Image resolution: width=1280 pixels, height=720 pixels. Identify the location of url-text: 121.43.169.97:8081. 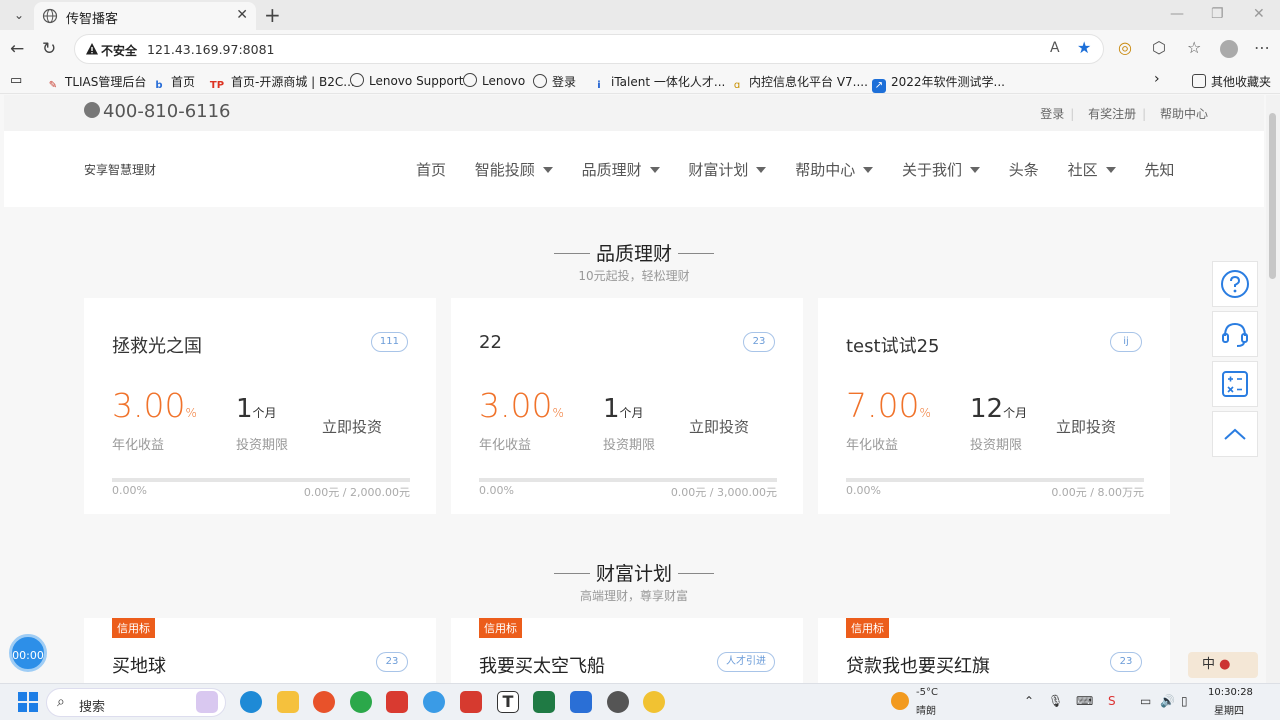
(211, 49).